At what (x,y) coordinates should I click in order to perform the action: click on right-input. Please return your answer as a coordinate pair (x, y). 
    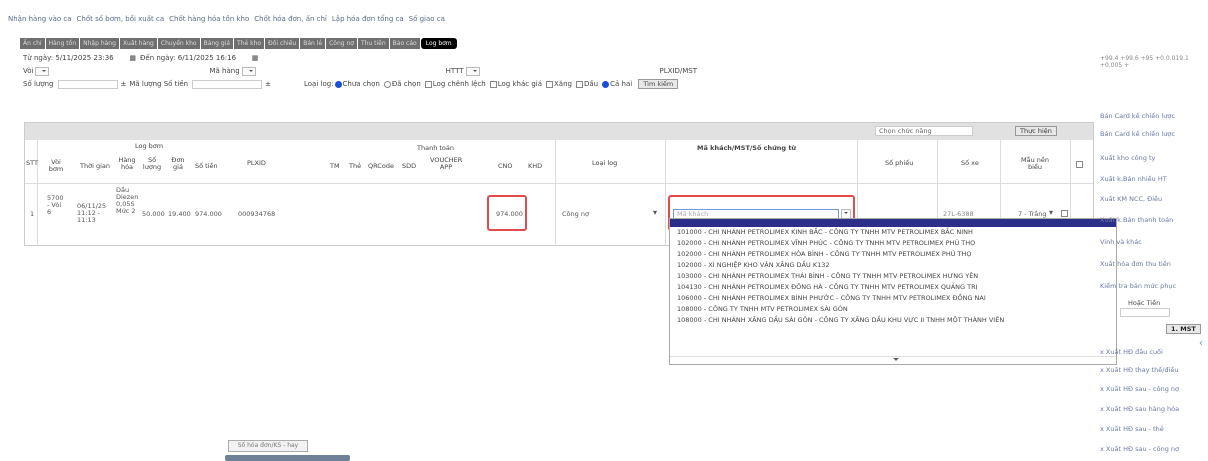
    Looking at the image, I should click on (1145, 312).